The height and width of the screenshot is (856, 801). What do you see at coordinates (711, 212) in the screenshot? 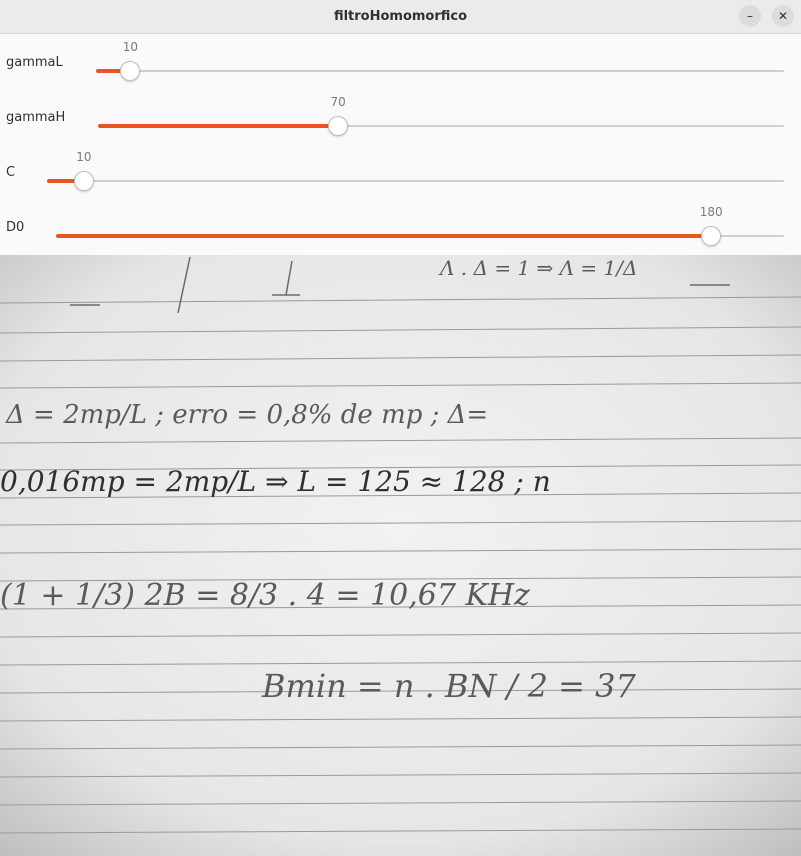
I see `slider-value-D0: 180` at bounding box center [711, 212].